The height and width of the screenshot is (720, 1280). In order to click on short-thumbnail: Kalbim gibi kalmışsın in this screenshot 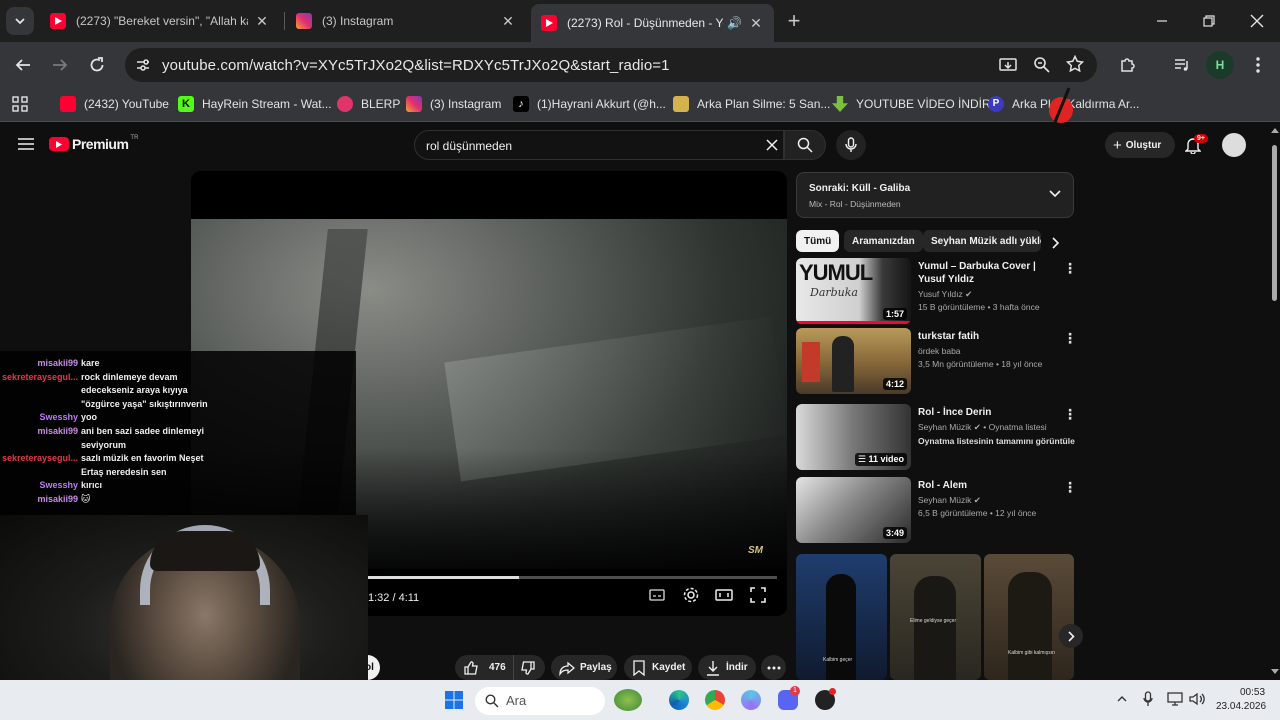, I will do `click(1029, 617)`.